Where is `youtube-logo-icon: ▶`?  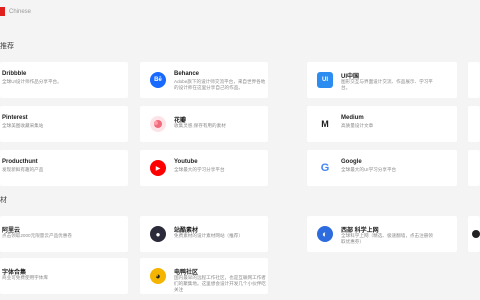
youtube-logo-icon: ▶ is located at coordinates (158, 168).